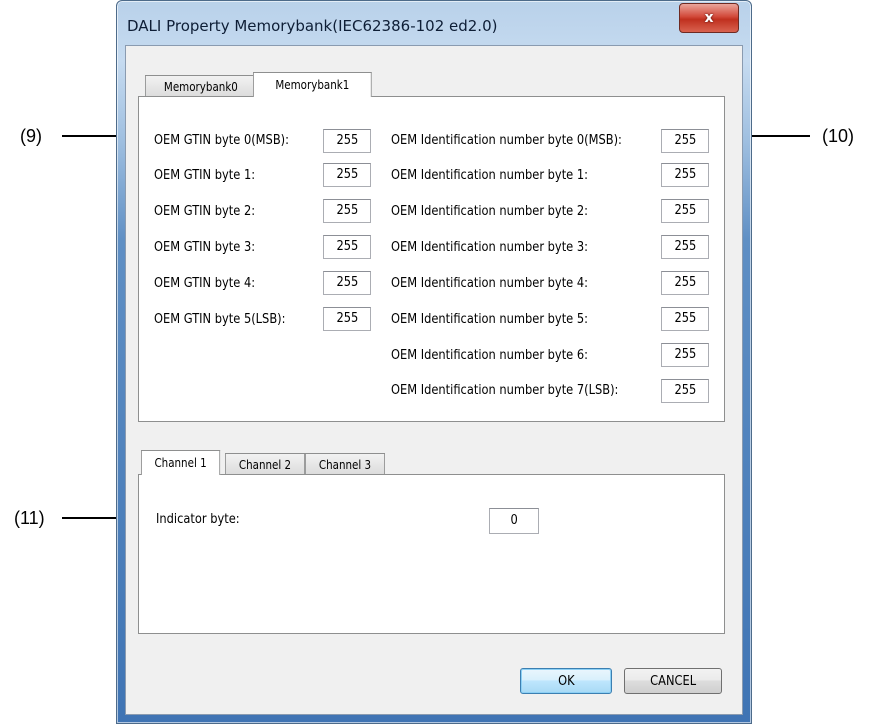 The height and width of the screenshot is (724, 874). What do you see at coordinates (347, 211) in the screenshot?
I see `gtin-byte-2-field: 255` at bounding box center [347, 211].